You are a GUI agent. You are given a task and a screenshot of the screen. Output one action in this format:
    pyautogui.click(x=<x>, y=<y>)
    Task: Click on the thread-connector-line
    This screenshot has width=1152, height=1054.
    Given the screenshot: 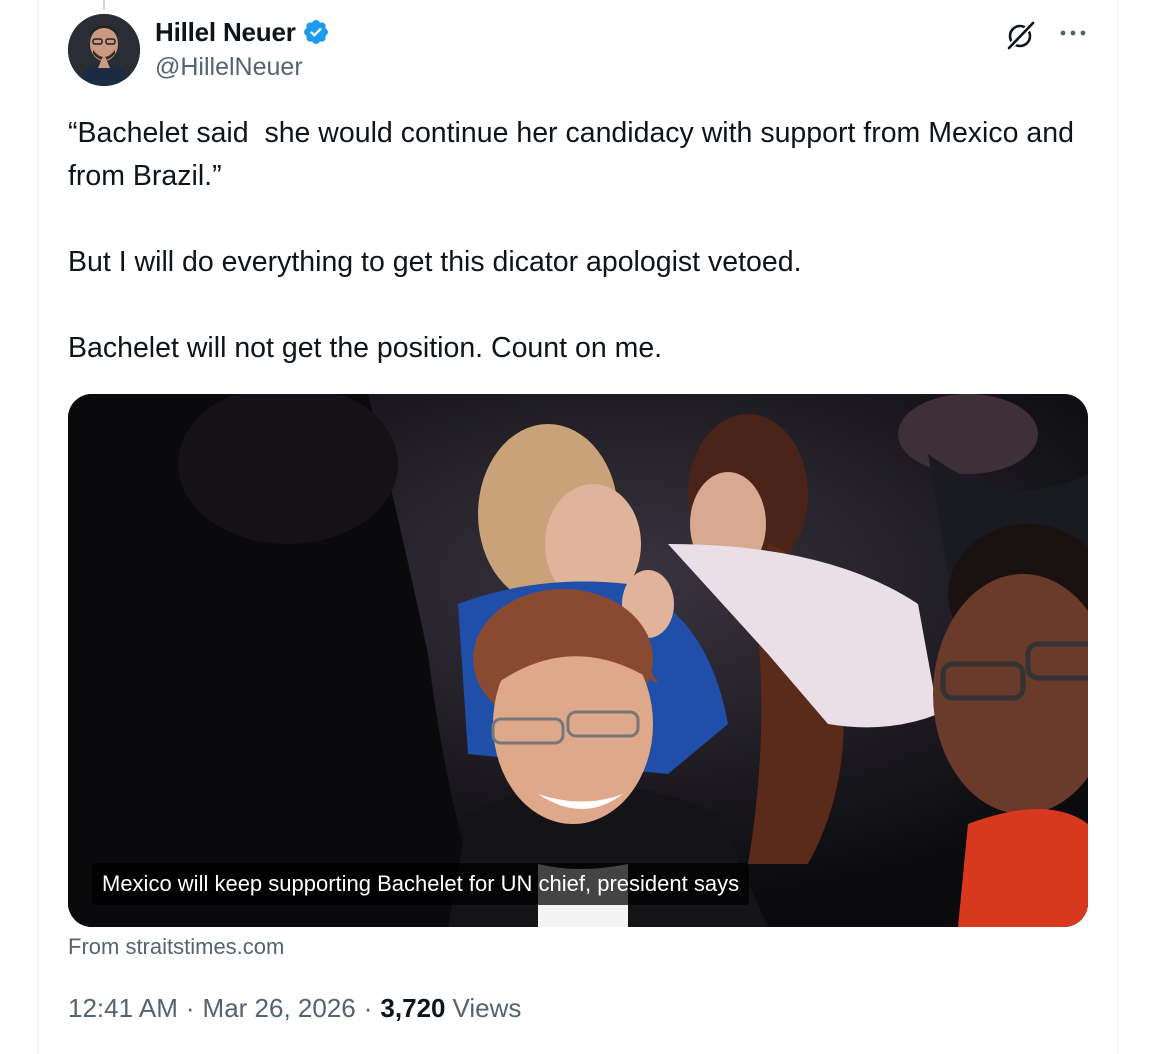 What is the action you would take?
    pyautogui.click(x=104, y=5)
    